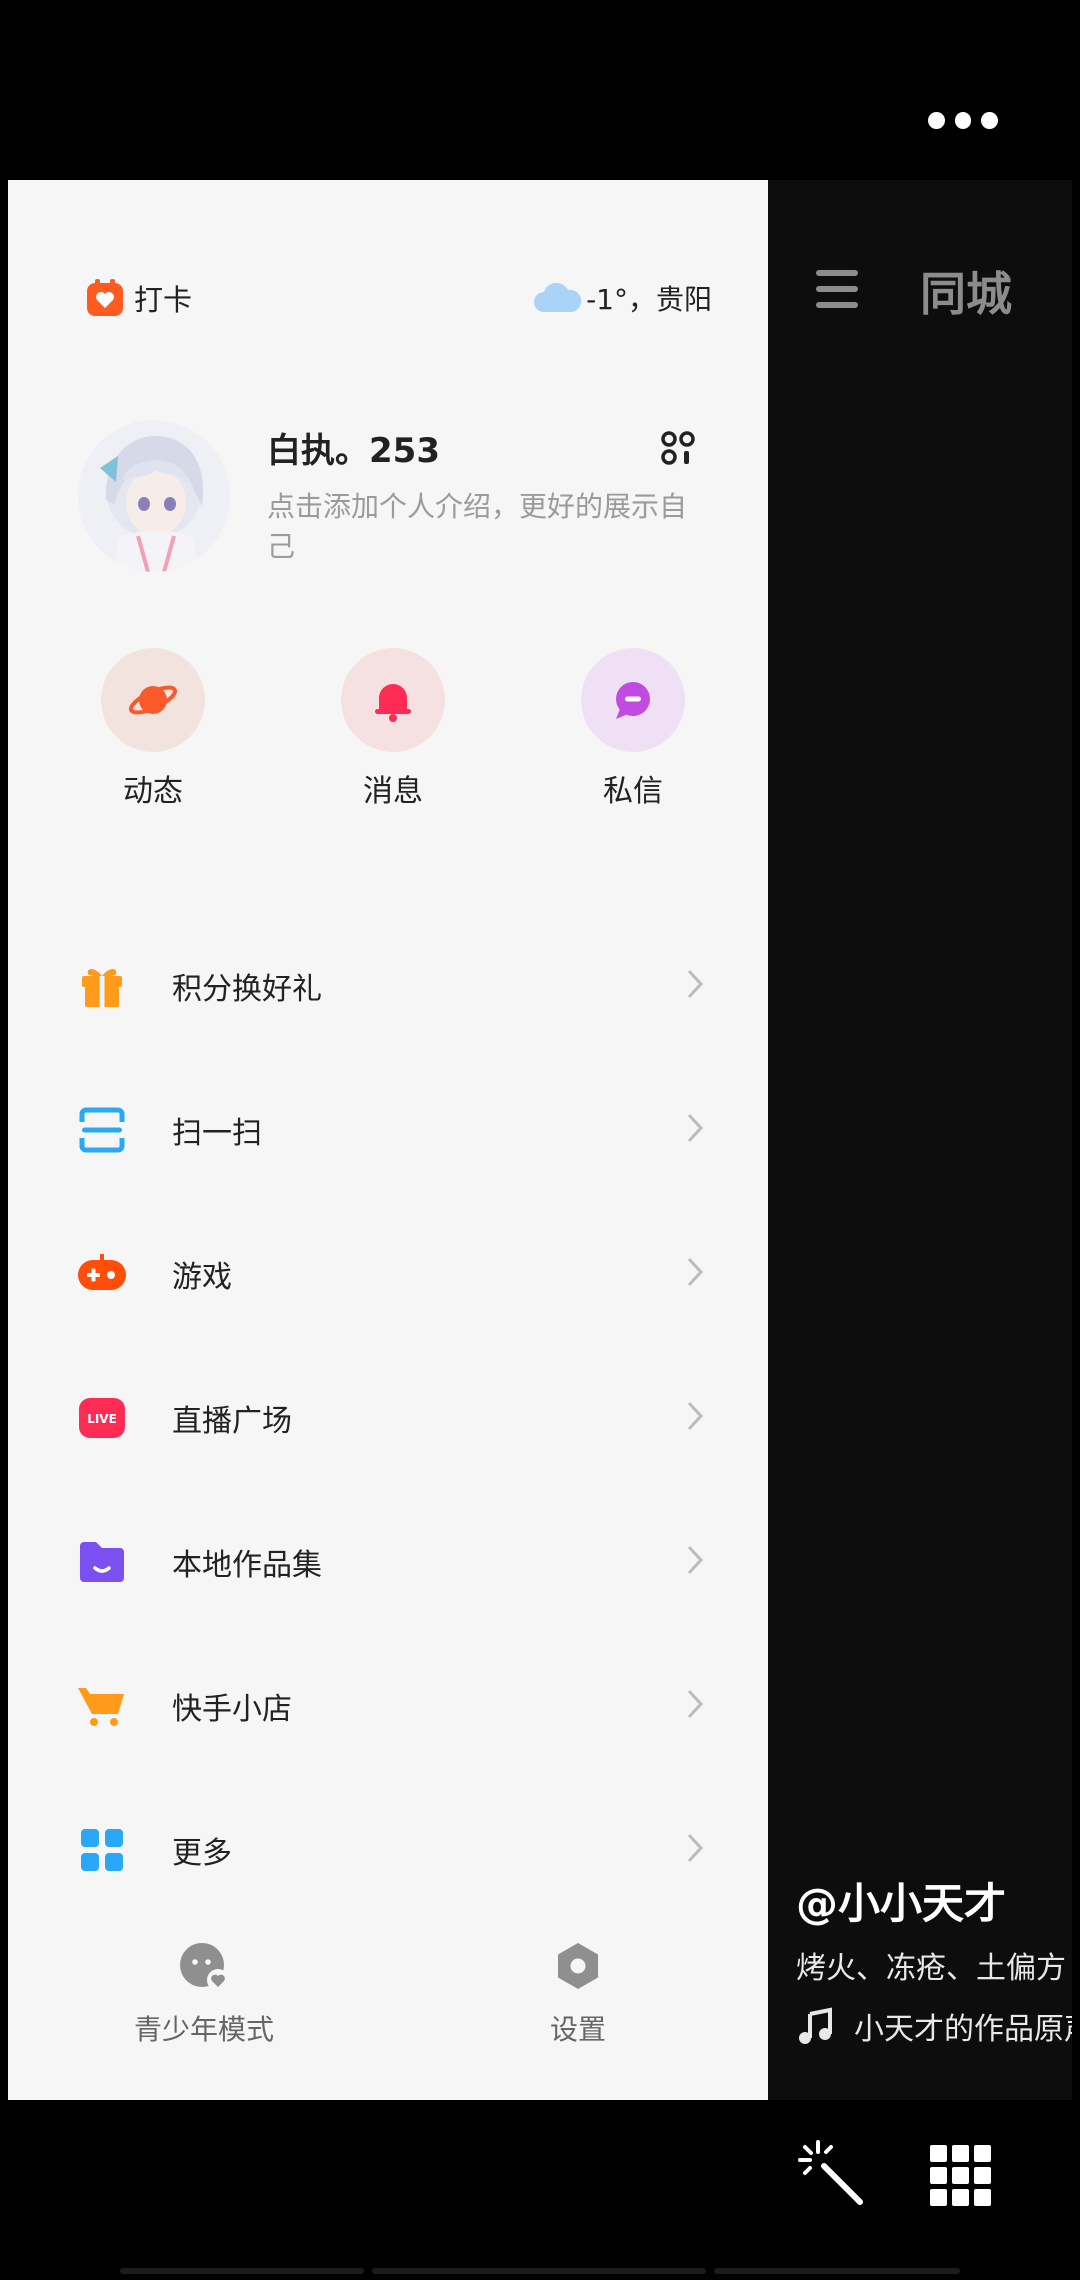 The width and height of the screenshot is (1080, 2280). I want to click on settings-hexagon-icon, so click(578, 1966).